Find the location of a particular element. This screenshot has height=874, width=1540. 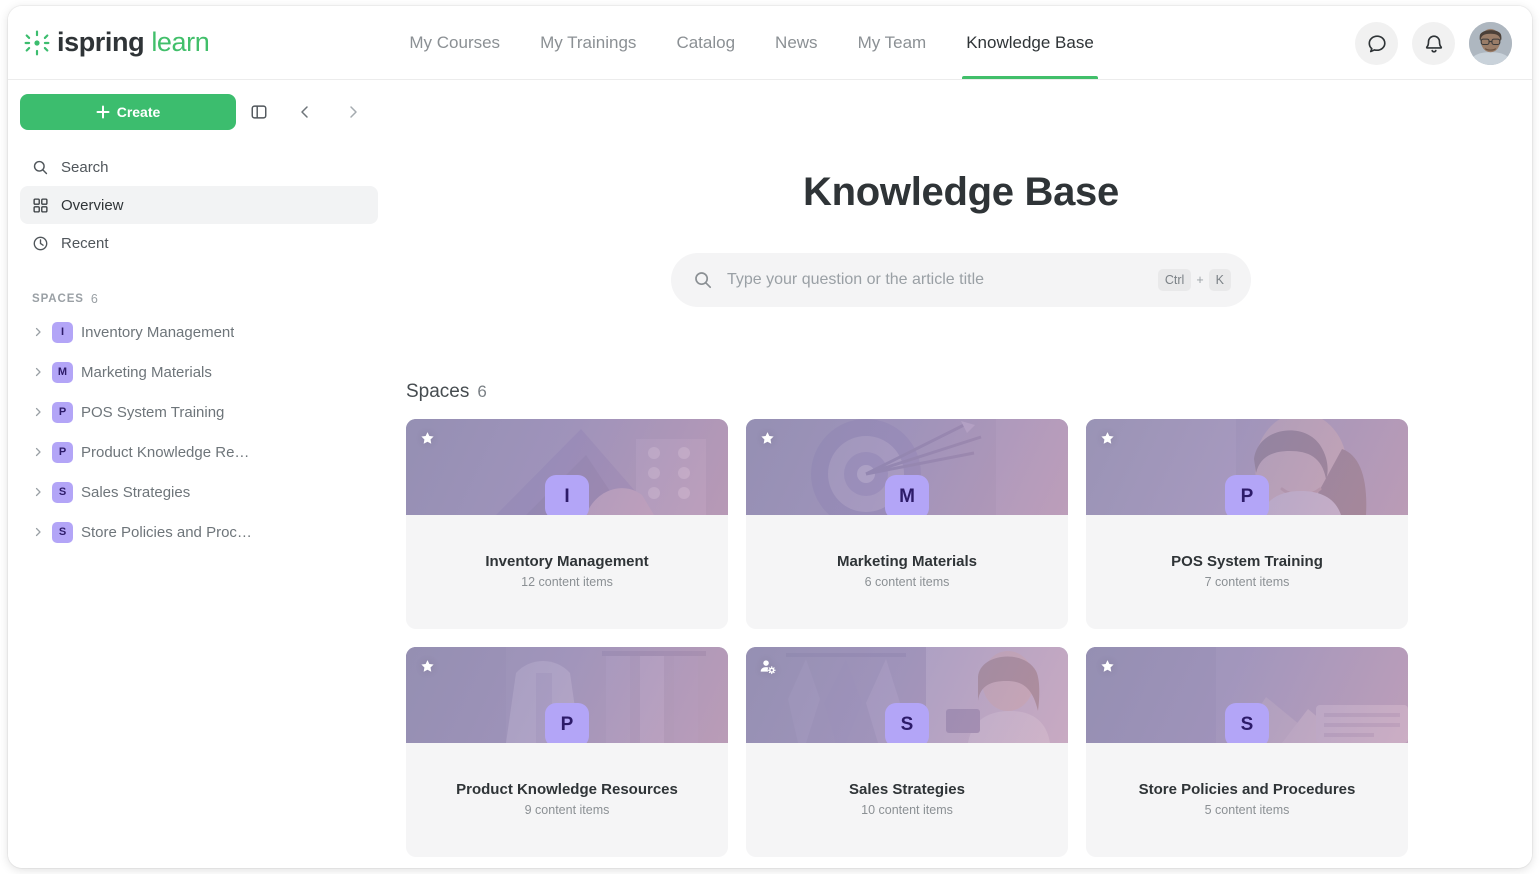

search-area: Ctrl + K is located at coordinates (961, 280).